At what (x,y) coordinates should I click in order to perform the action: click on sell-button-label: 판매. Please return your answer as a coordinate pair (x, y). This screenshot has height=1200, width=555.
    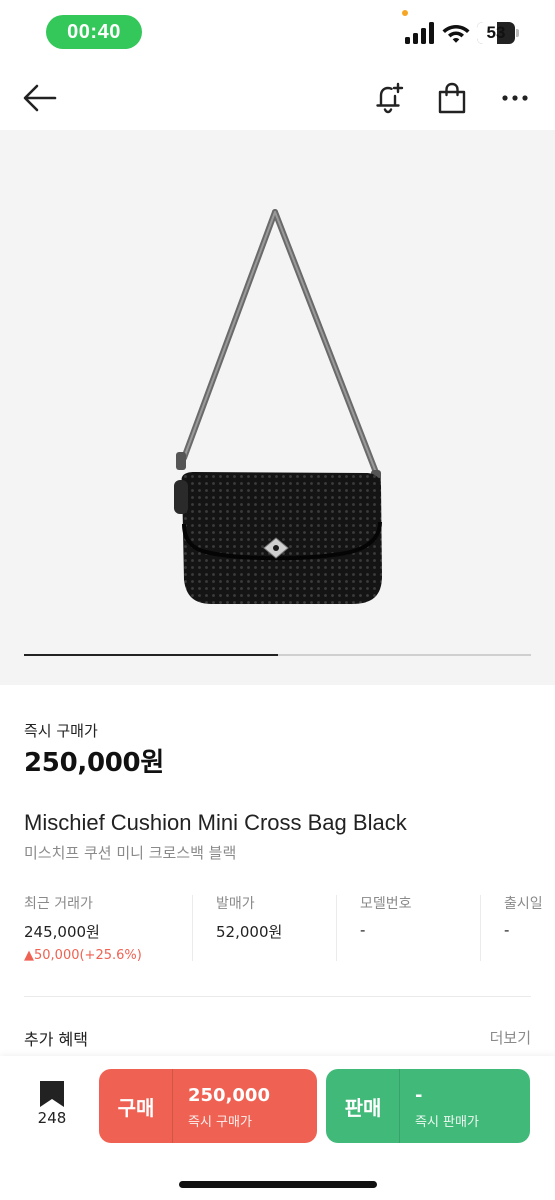
    Looking at the image, I should click on (363, 1107).